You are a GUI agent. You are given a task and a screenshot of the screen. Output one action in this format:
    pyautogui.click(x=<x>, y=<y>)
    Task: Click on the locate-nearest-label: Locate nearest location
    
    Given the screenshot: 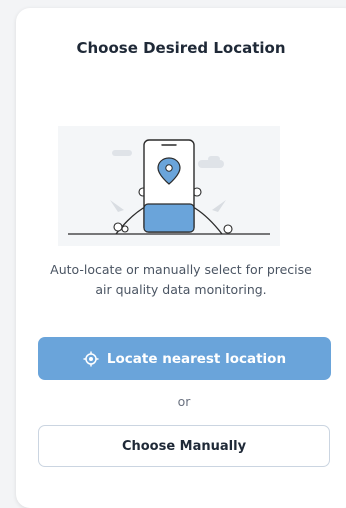 What is the action you would take?
    pyautogui.click(x=196, y=358)
    